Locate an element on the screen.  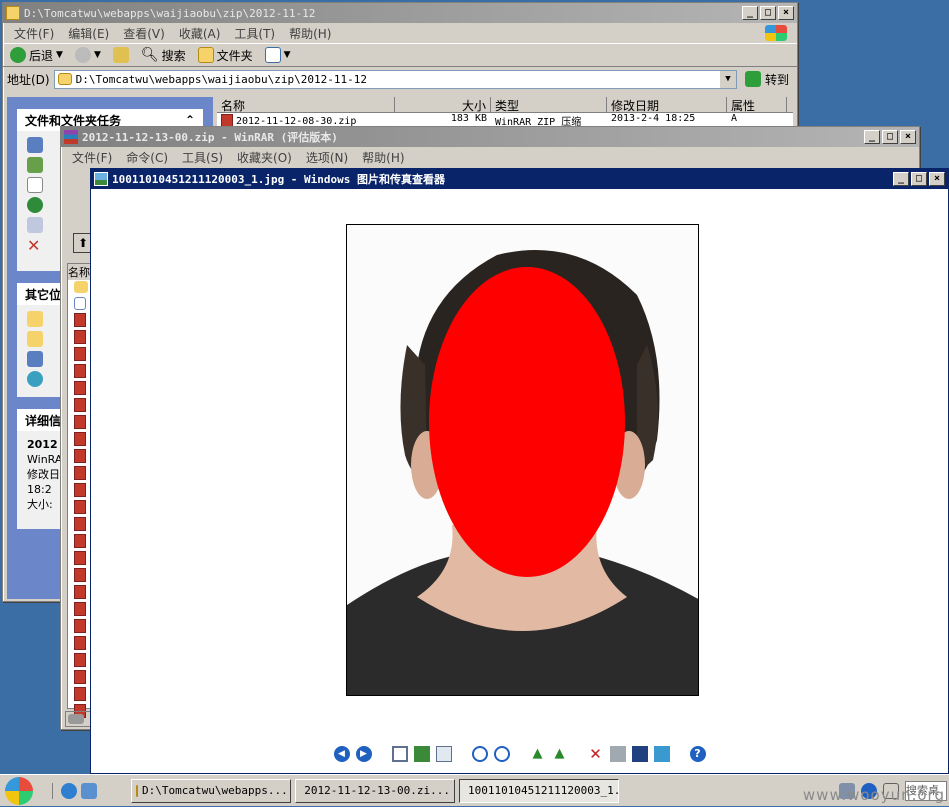
back-button: 后退 ▼ is located at coordinates (36, 55).